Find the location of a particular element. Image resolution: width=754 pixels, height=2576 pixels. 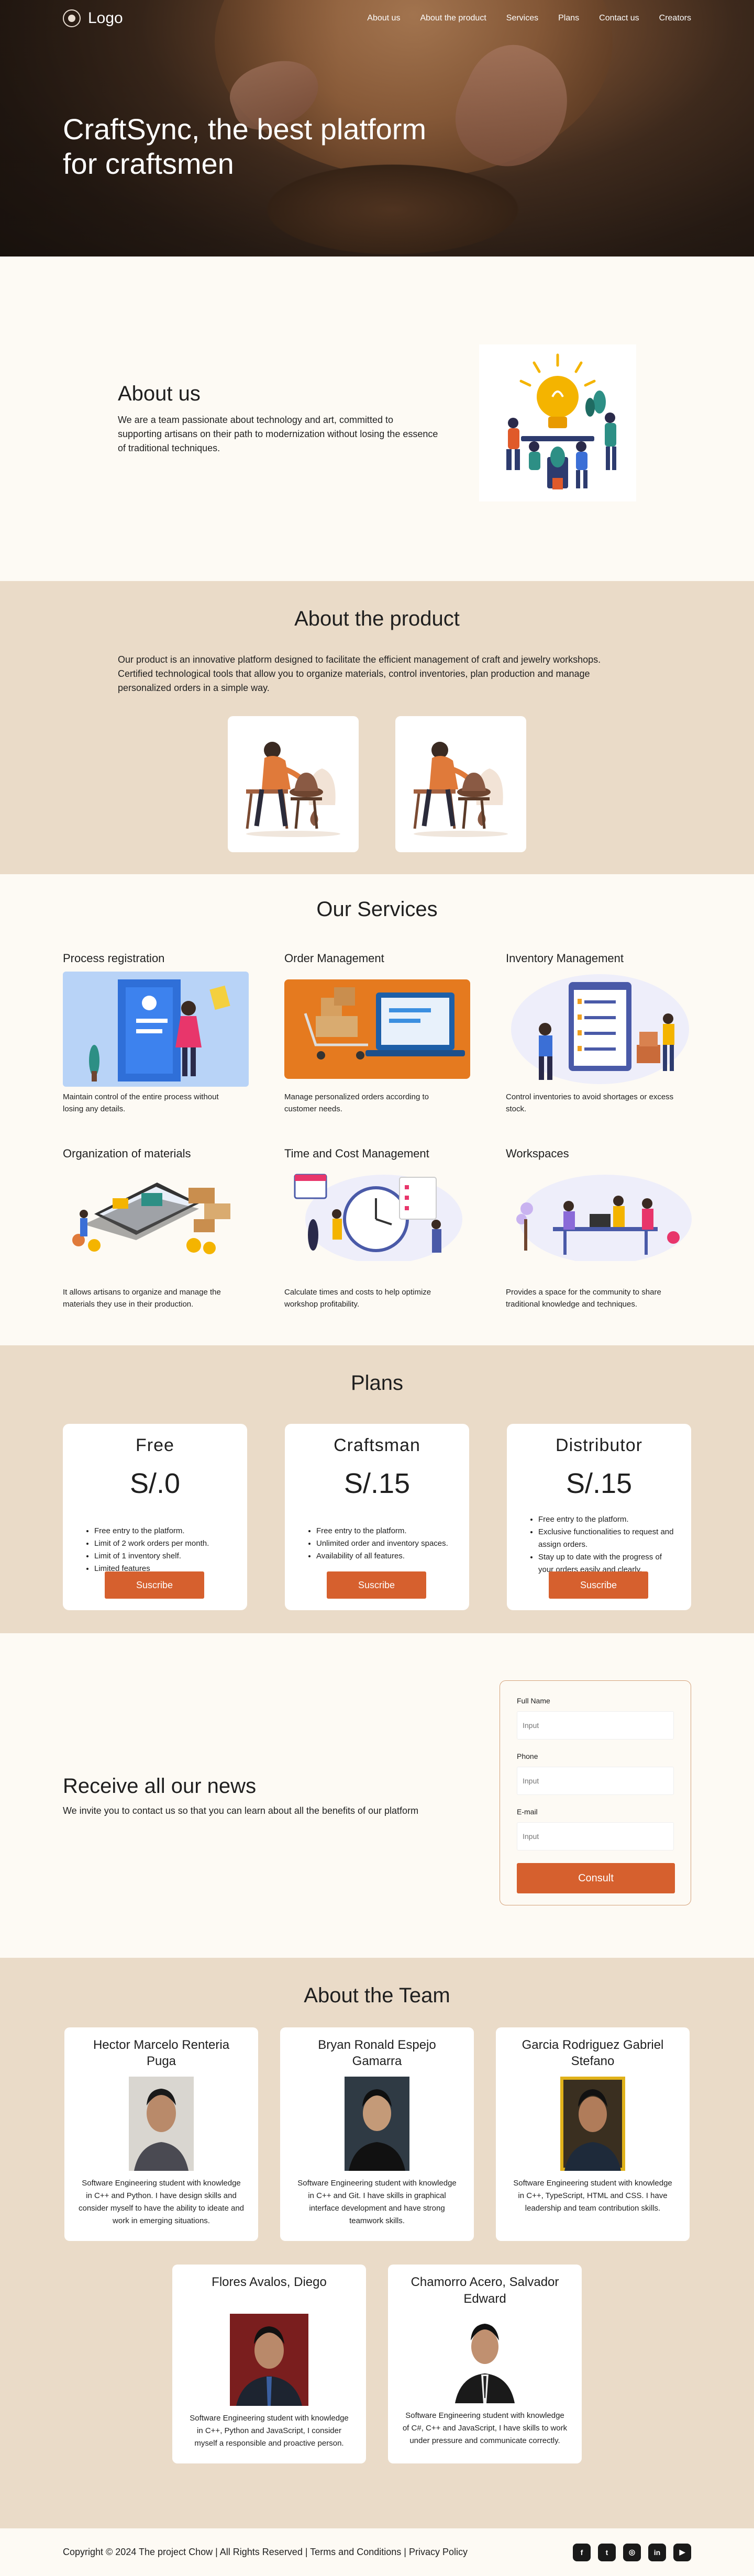

nav-link-services: Services is located at coordinates (522, 18).